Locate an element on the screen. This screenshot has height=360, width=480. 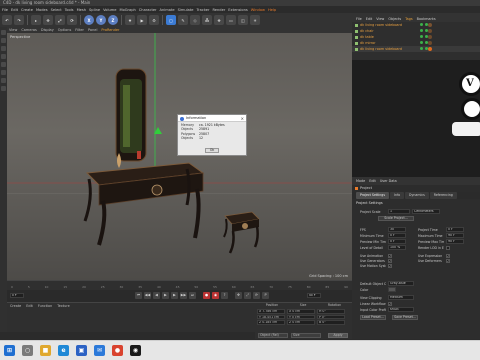
explorer-icon: ■ is located at coordinates (45, 350).